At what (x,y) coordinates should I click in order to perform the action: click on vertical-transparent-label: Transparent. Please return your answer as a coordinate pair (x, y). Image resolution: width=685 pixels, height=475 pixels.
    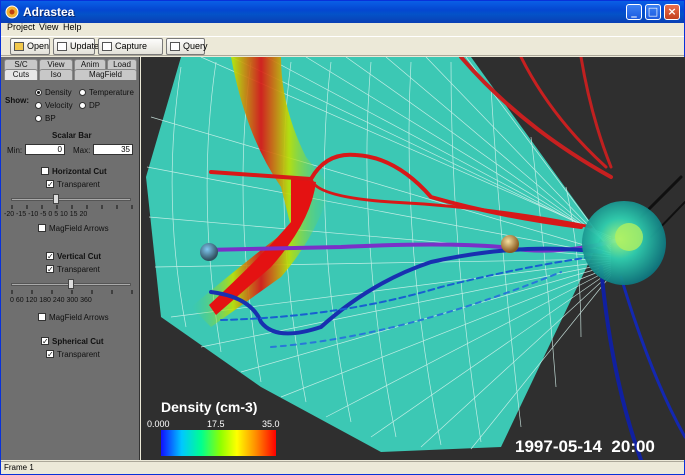
    Looking at the image, I should click on (78, 269).